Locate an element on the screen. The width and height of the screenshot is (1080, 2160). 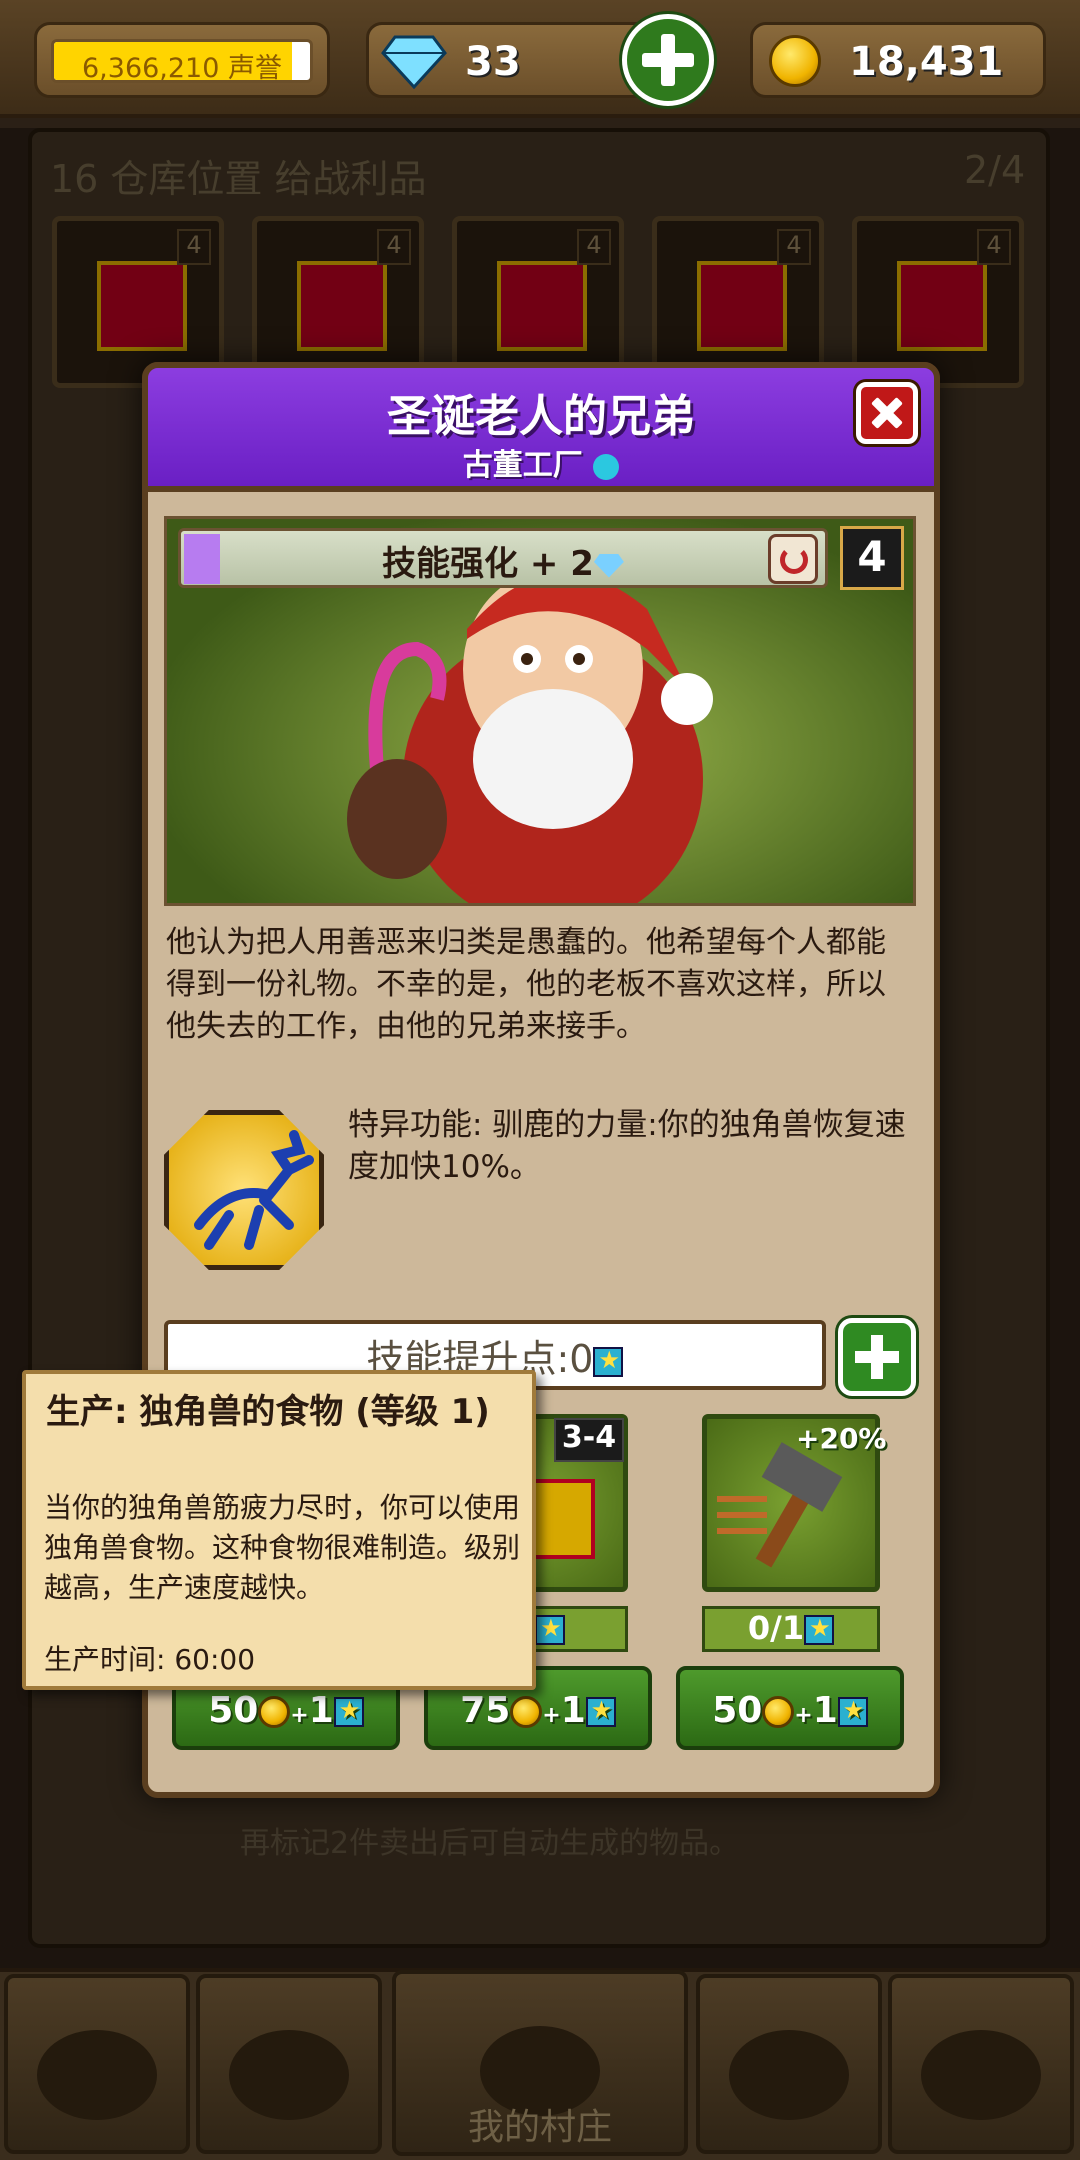
gold-counter: 18,431 is located at coordinates (898, 60).